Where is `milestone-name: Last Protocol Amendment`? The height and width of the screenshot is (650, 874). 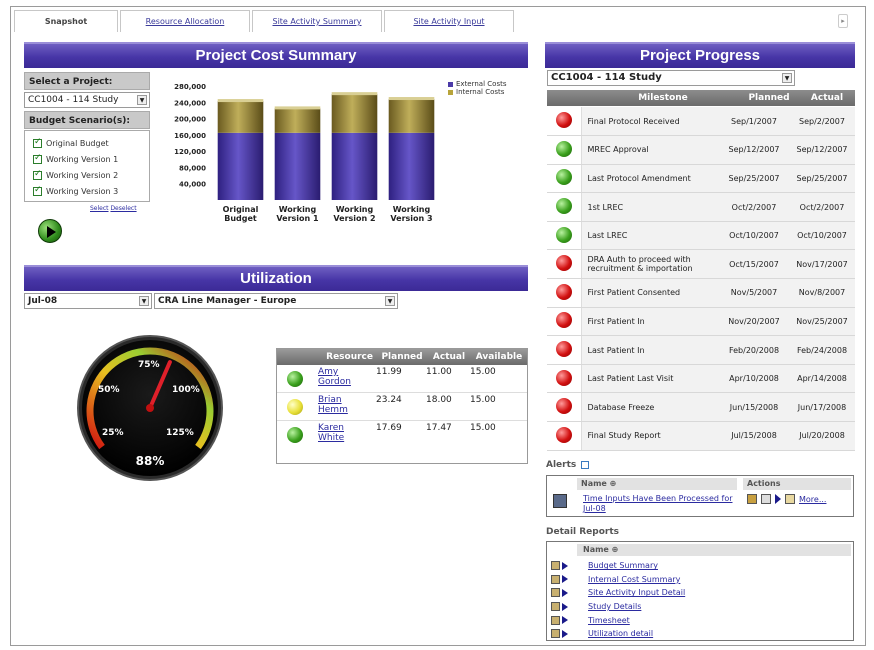 milestone-name: Last Protocol Amendment is located at coordinates (649, 179).